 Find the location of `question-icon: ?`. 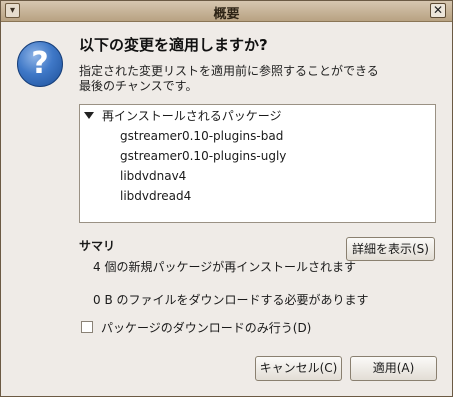

question-icon: ? is located at coordinates (40, 64).